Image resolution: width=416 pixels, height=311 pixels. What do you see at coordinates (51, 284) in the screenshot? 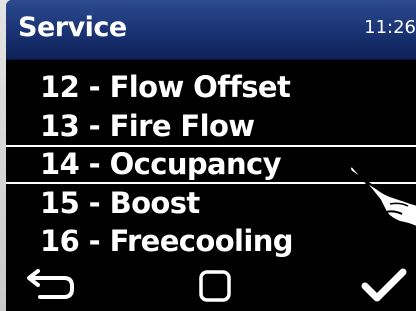
I see `back-arrow-icon` at bounding box center [51, 284].